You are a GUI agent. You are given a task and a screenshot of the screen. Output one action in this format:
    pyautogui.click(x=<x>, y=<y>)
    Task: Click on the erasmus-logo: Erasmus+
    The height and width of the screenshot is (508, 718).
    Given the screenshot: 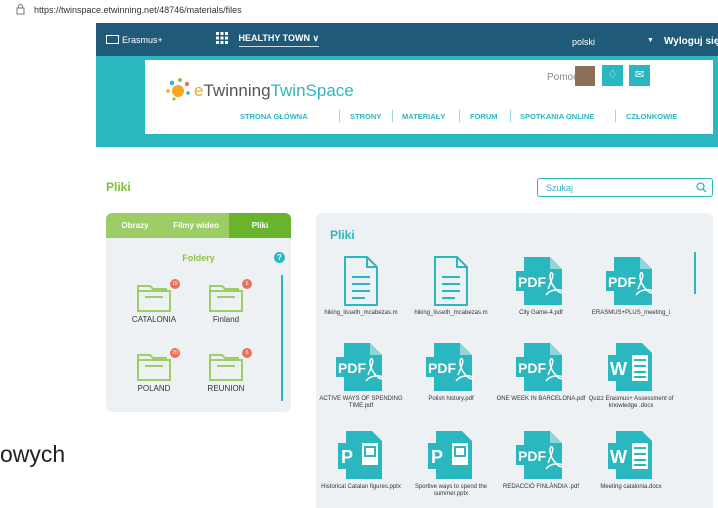 What is the action you would take?
    pyautogui.click(x=134, y=40)
    